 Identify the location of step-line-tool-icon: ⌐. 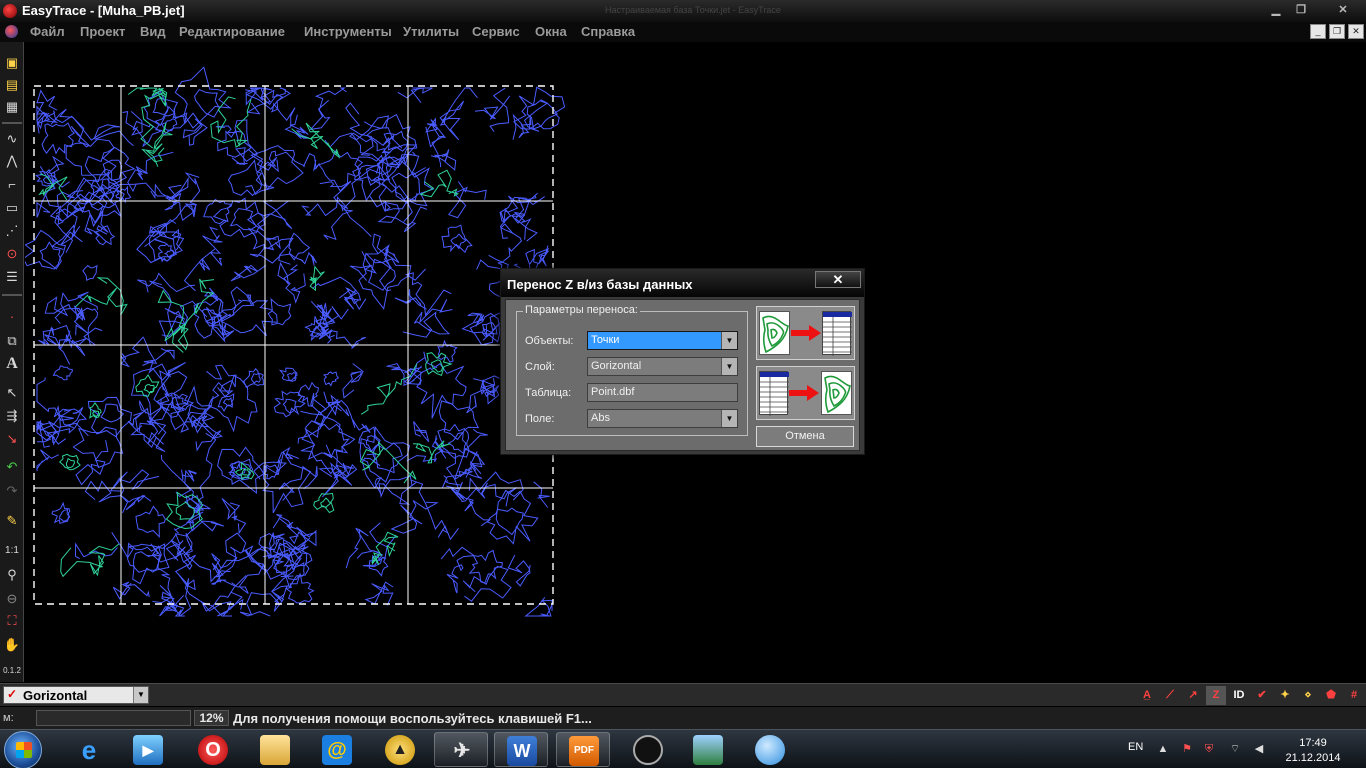
(12, 185).